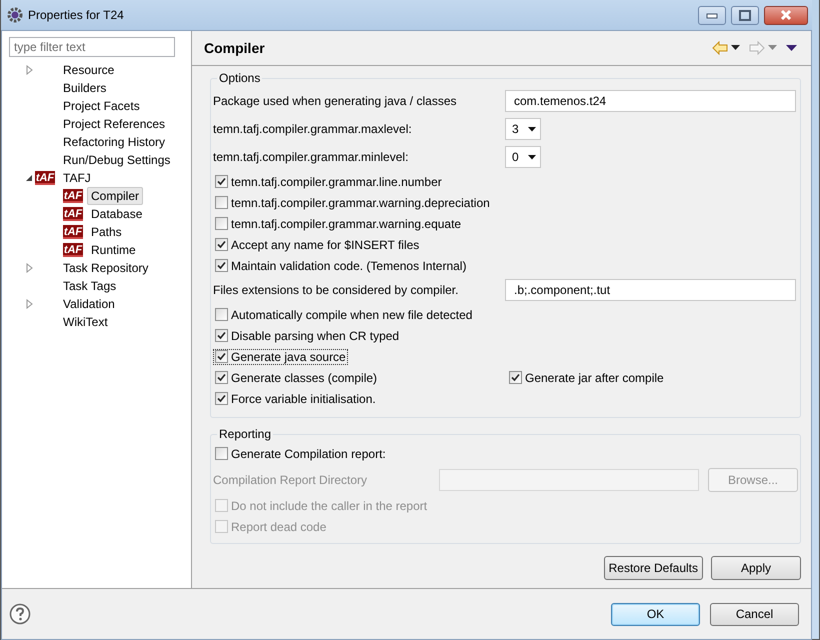  What do you see at coordinates (586, 378) in the screenshot?
I see `checkbox: Generate jar after compile` at bounding box center [586, 378].